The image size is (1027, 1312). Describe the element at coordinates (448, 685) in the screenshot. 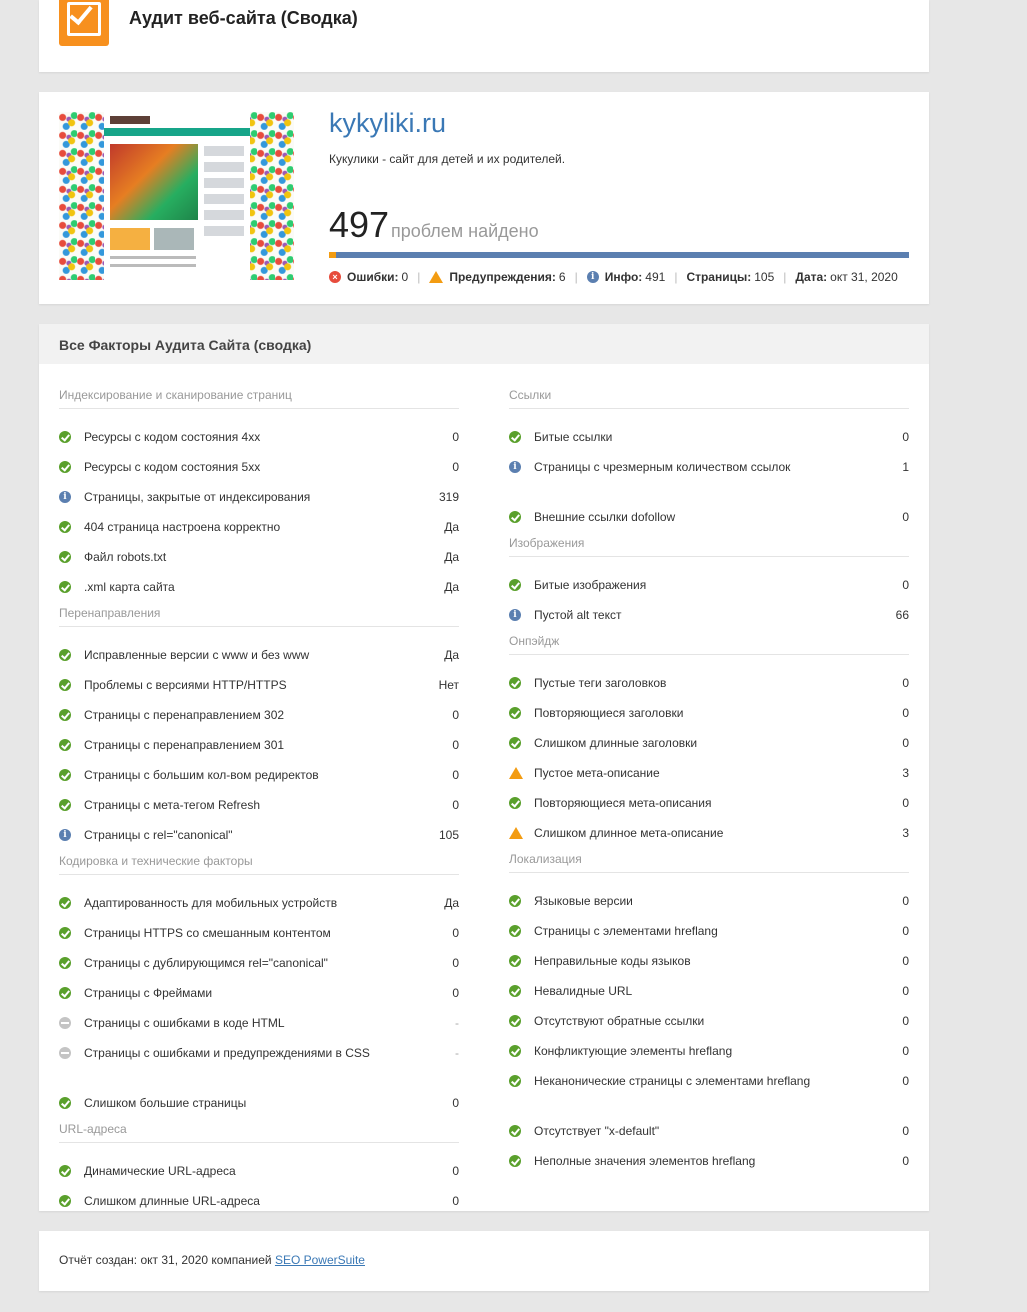

I see `factor-value: Нет` at that location.